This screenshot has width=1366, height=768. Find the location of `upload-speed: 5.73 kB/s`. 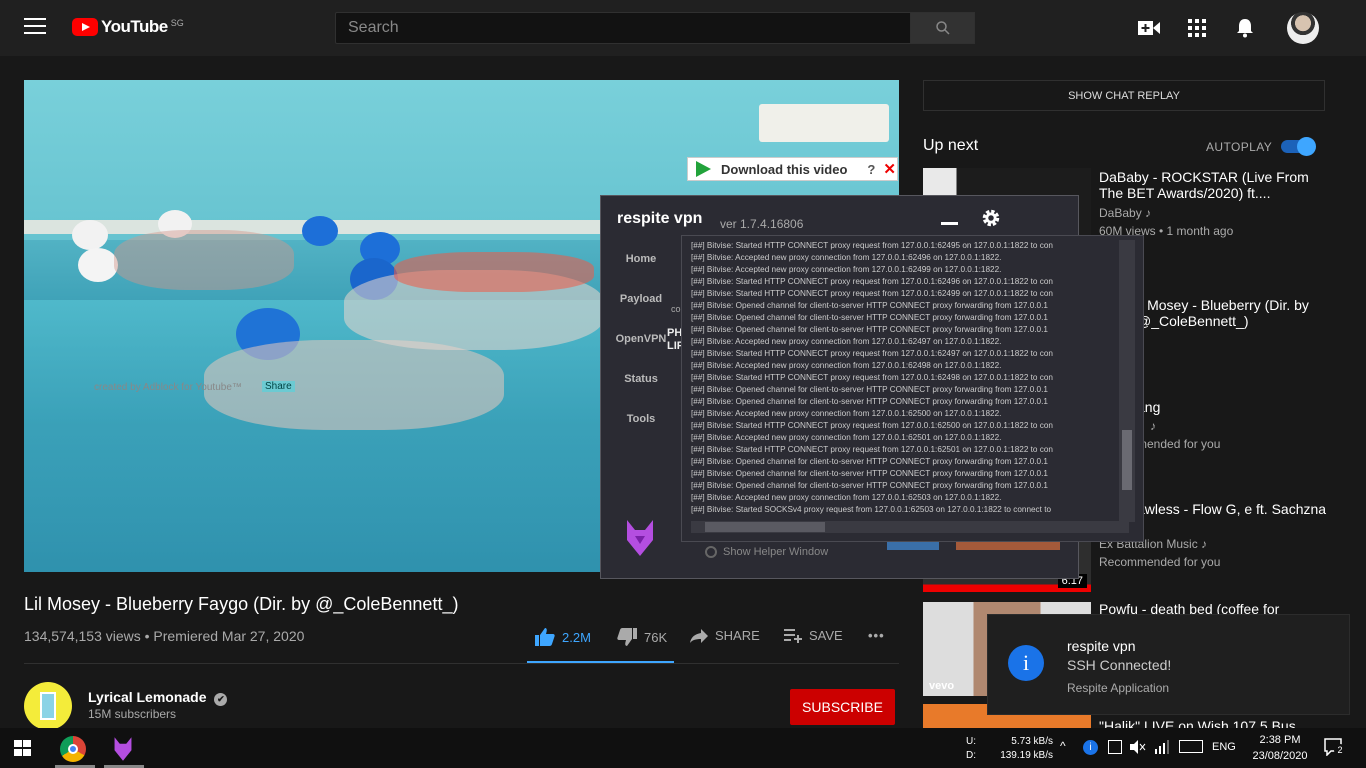

upload-speed: 5.73 kB/s is located at coordinates (1032, 741).